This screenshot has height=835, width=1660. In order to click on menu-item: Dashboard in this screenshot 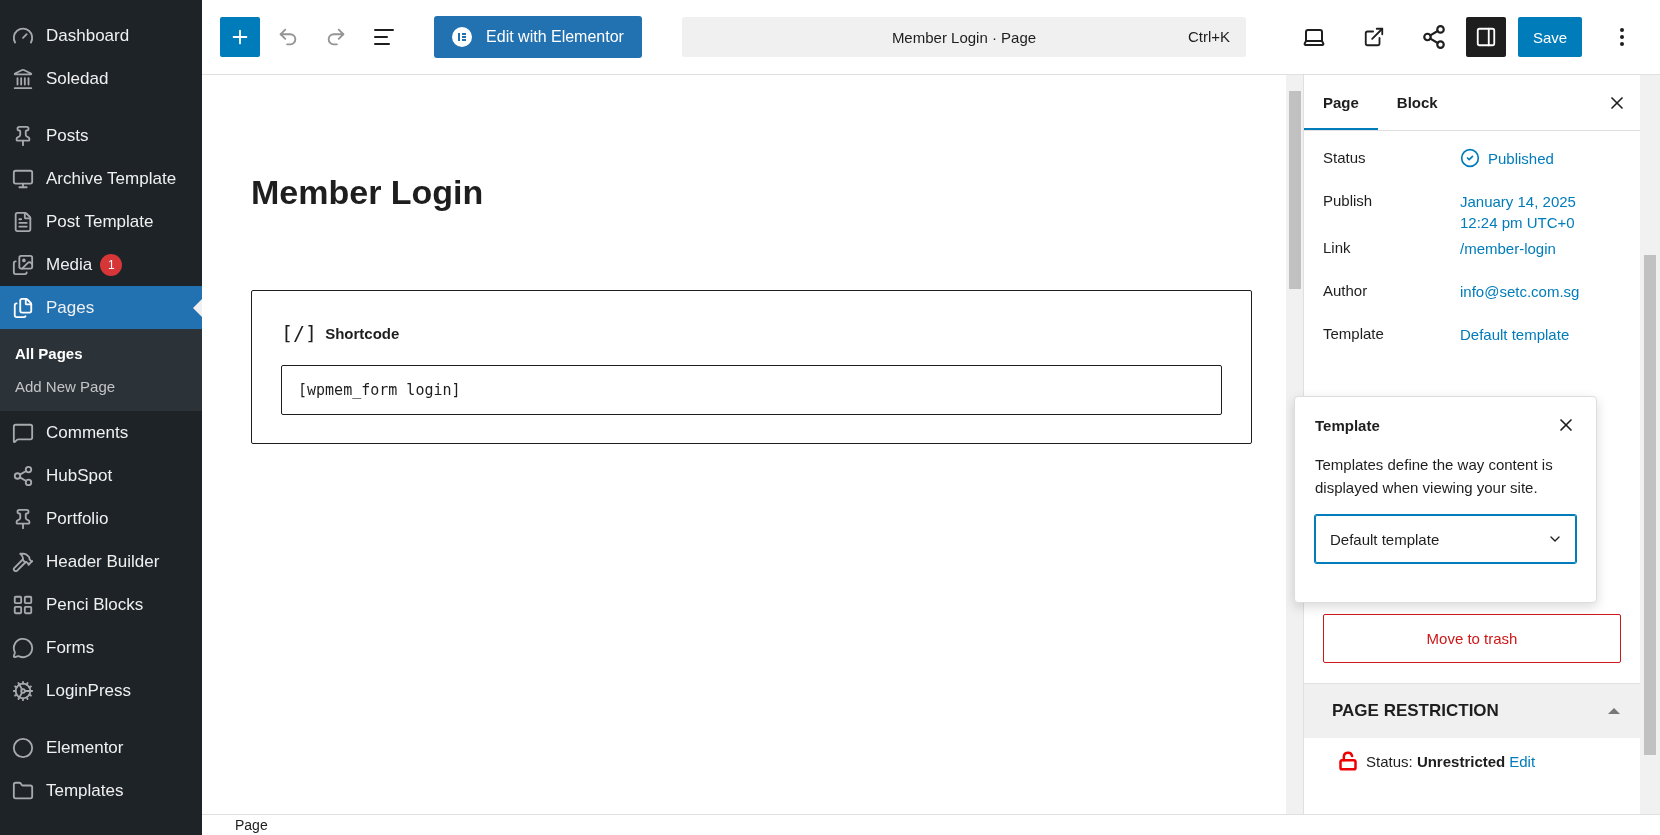, I will do `click(101, 35)`.